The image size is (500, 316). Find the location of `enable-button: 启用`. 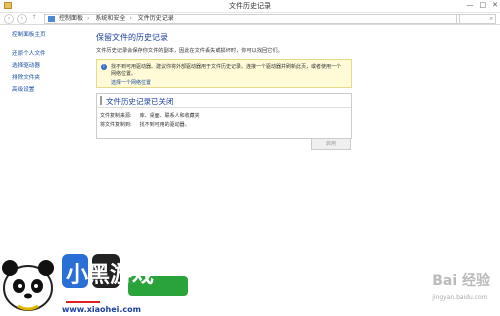

enable-button: 启用 is located at coordinates (331, 144).